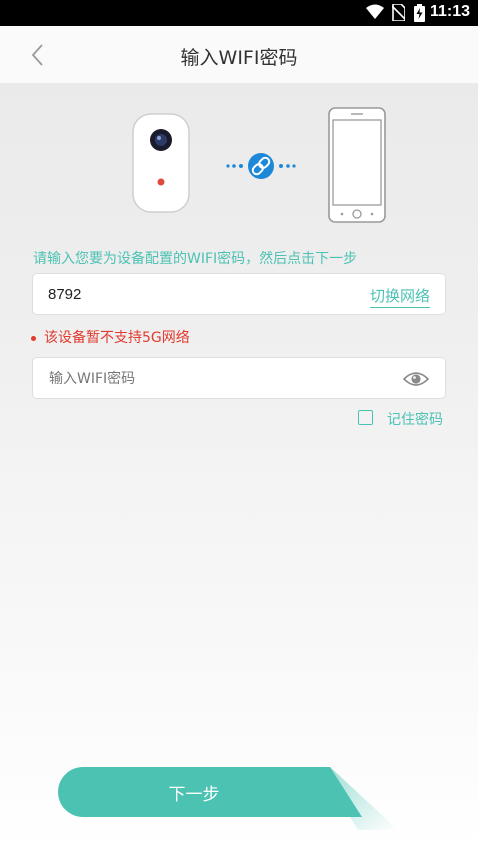  Describe the element at coordinates (398, 12) in the screenshot. I see `no-sim-icon` at that location.